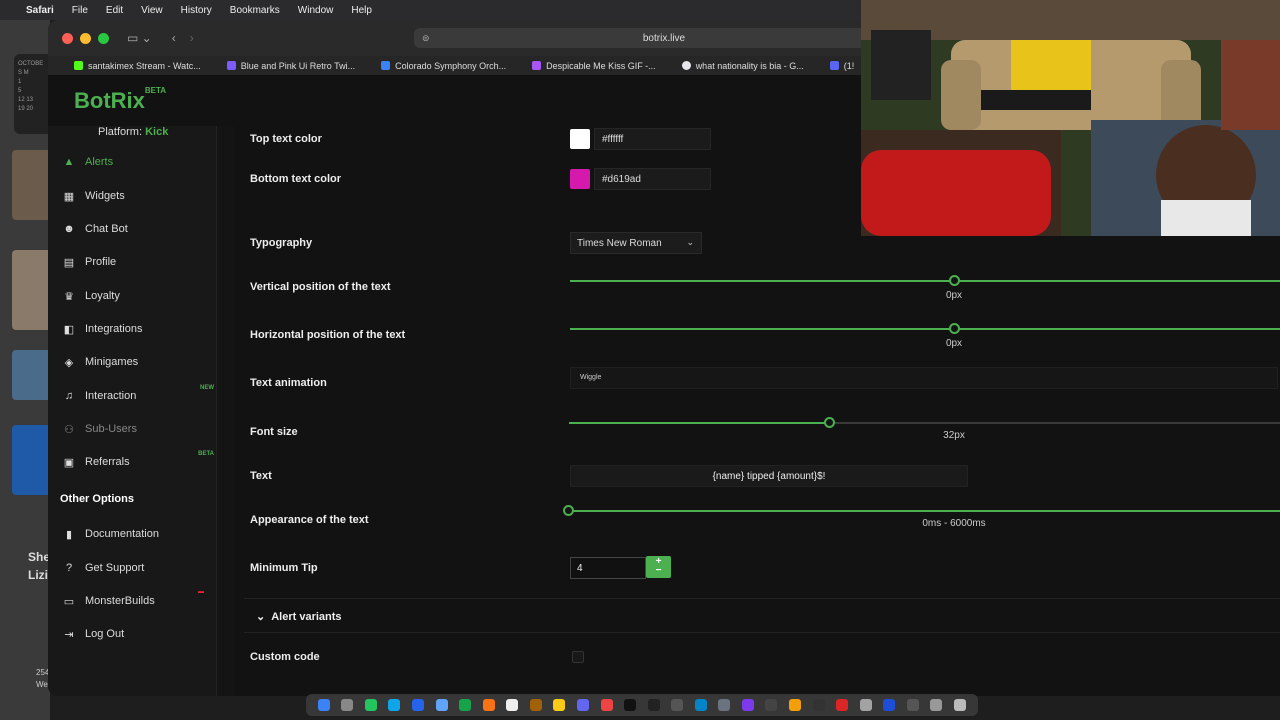 Image resolution: width=1280 pixels, height=720 pixels. What do you see at coordinates (954, 523) in the screenshot?
I see `appearance-value: 0ms - 6000ms` at bounding box center [954, 523].